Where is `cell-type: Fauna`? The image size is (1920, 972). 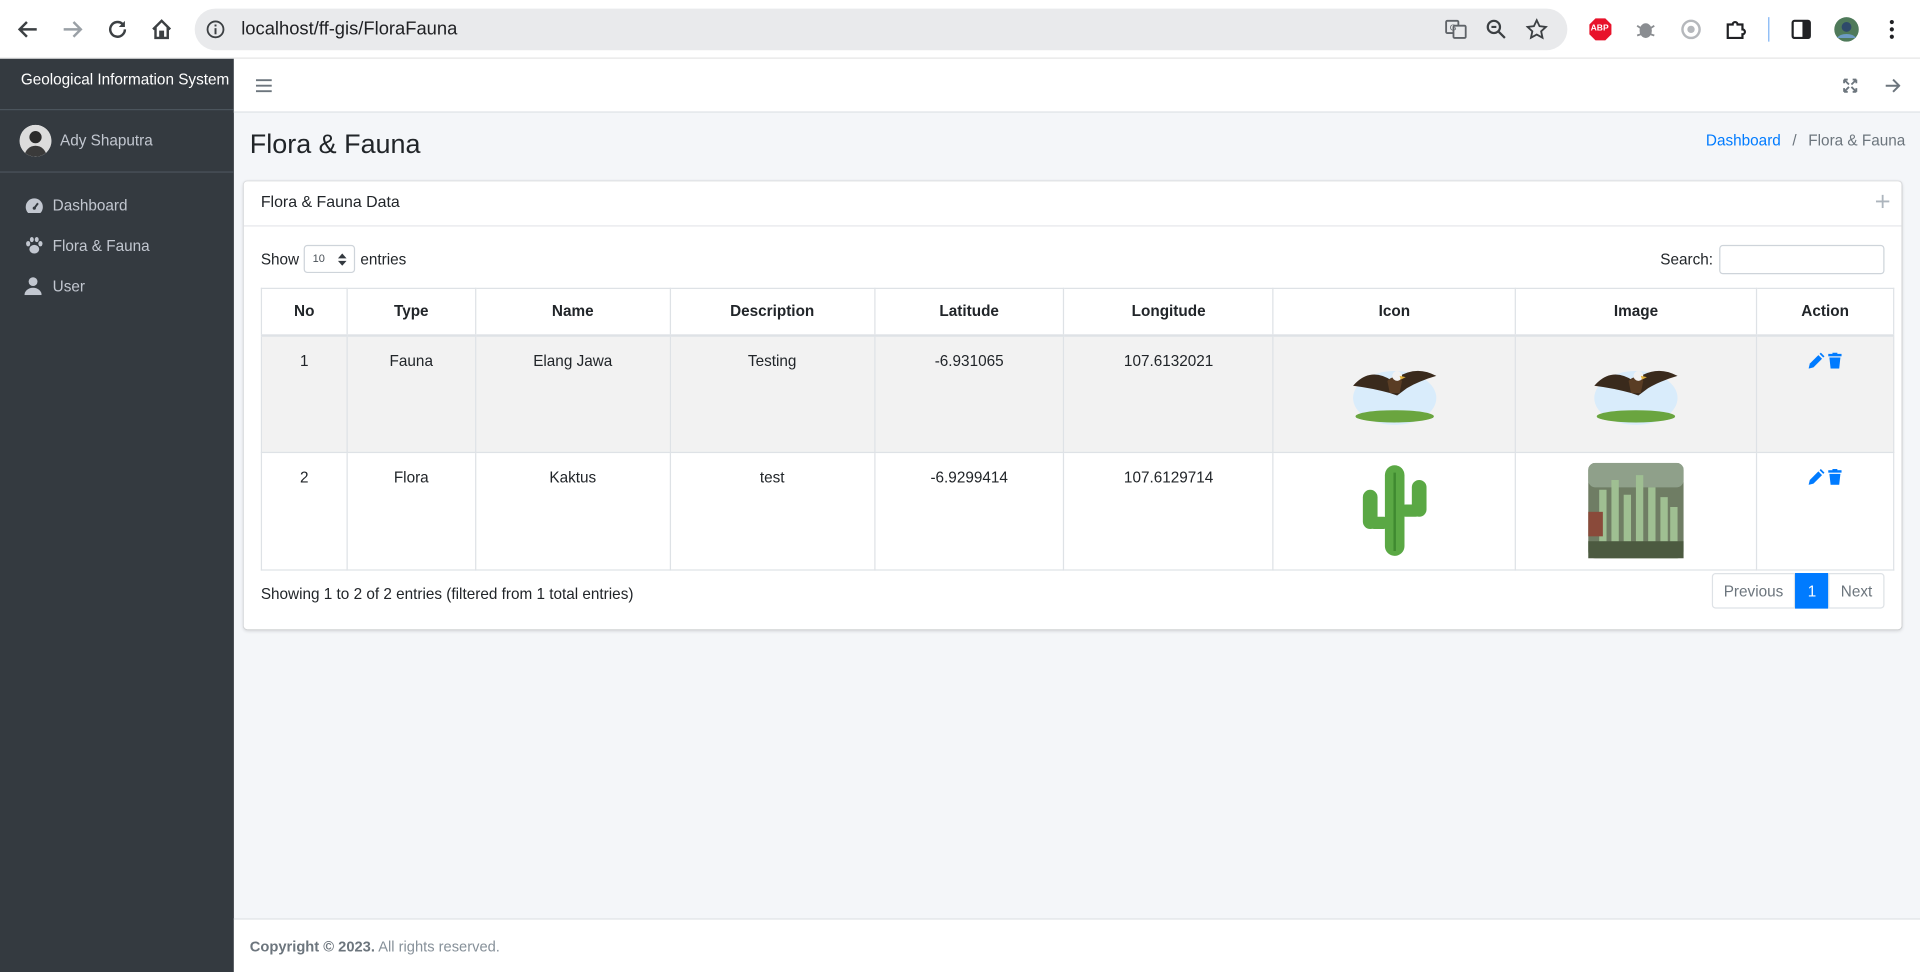
cell-type: Fauna is located at coordinates (411, 394).